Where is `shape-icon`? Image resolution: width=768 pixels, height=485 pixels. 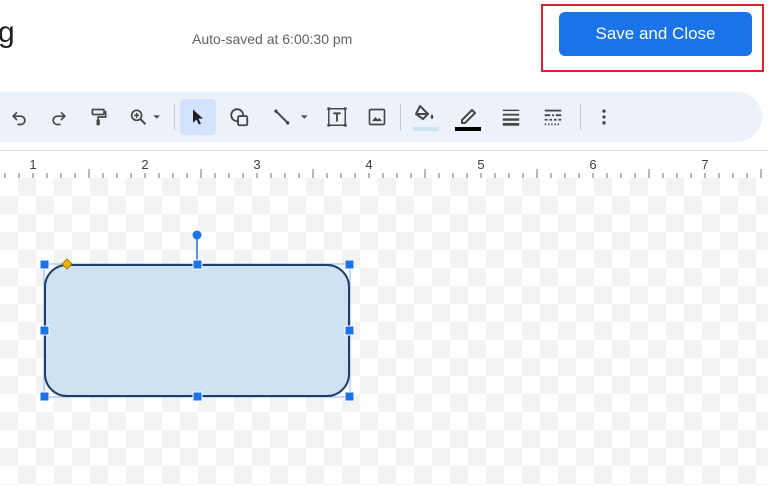 shape-icon is located at coordinates (239, 117).